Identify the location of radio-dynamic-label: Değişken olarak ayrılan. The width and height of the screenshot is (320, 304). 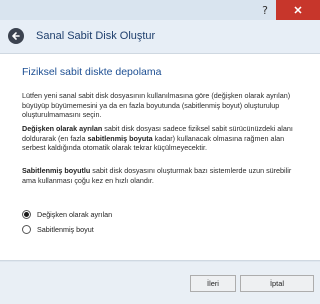
(75, 214).